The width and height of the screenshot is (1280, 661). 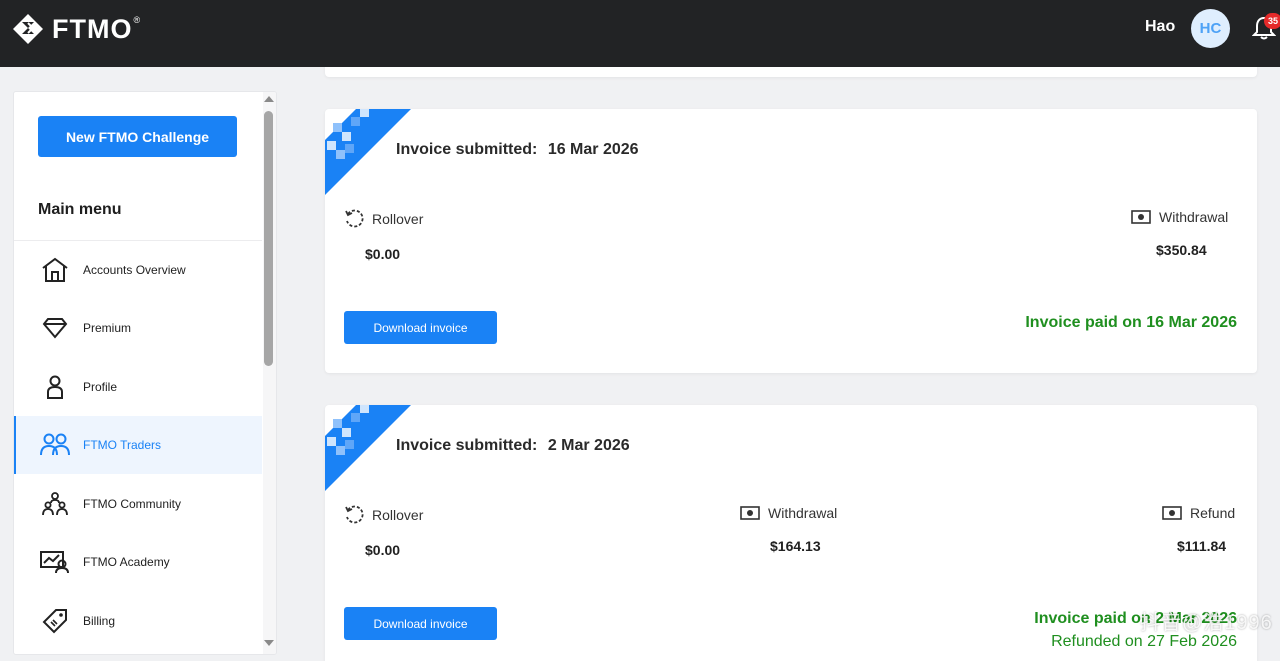 I want to click on invoice-submitted-title: Invoice submitted: 16 Mar 2026, so click(x=517, y=150).